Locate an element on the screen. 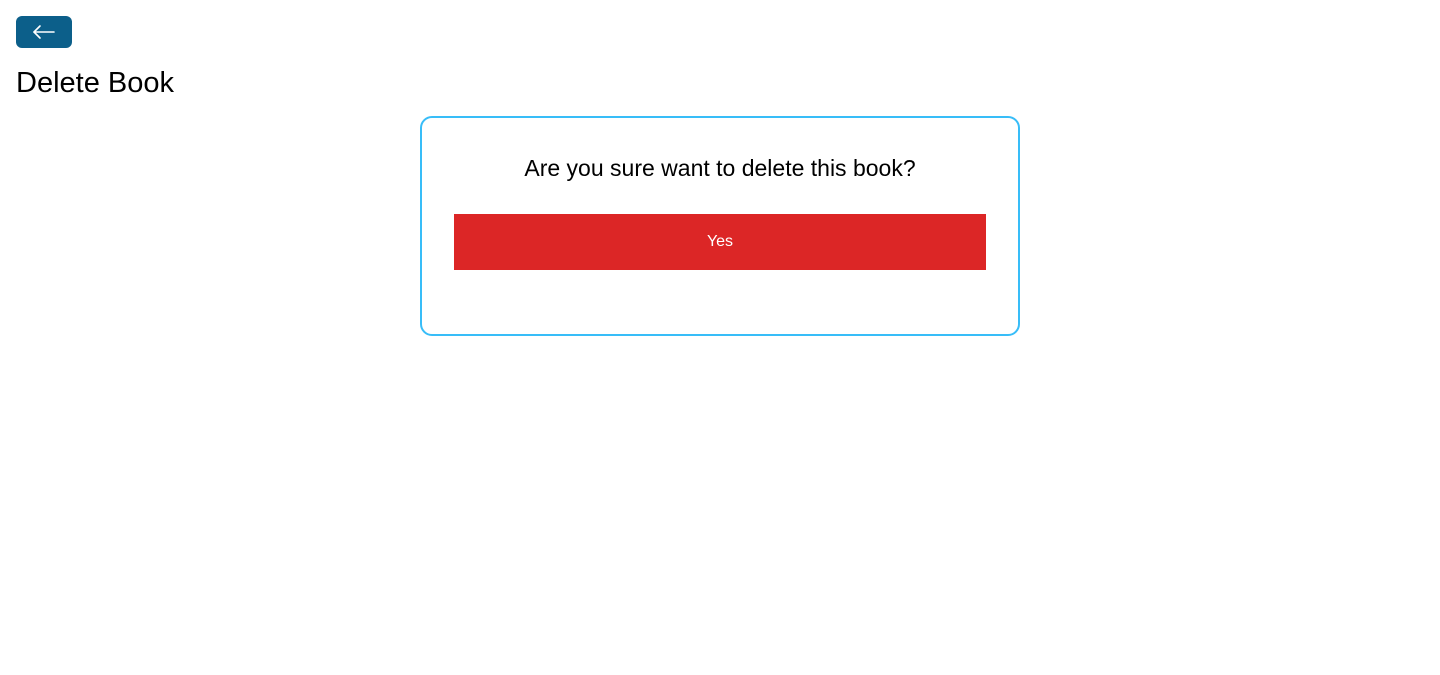 This screenshot has height=675, width=1440. confirmation-question: Are you sure want to delete this book? is located at coordinates (720, 168).